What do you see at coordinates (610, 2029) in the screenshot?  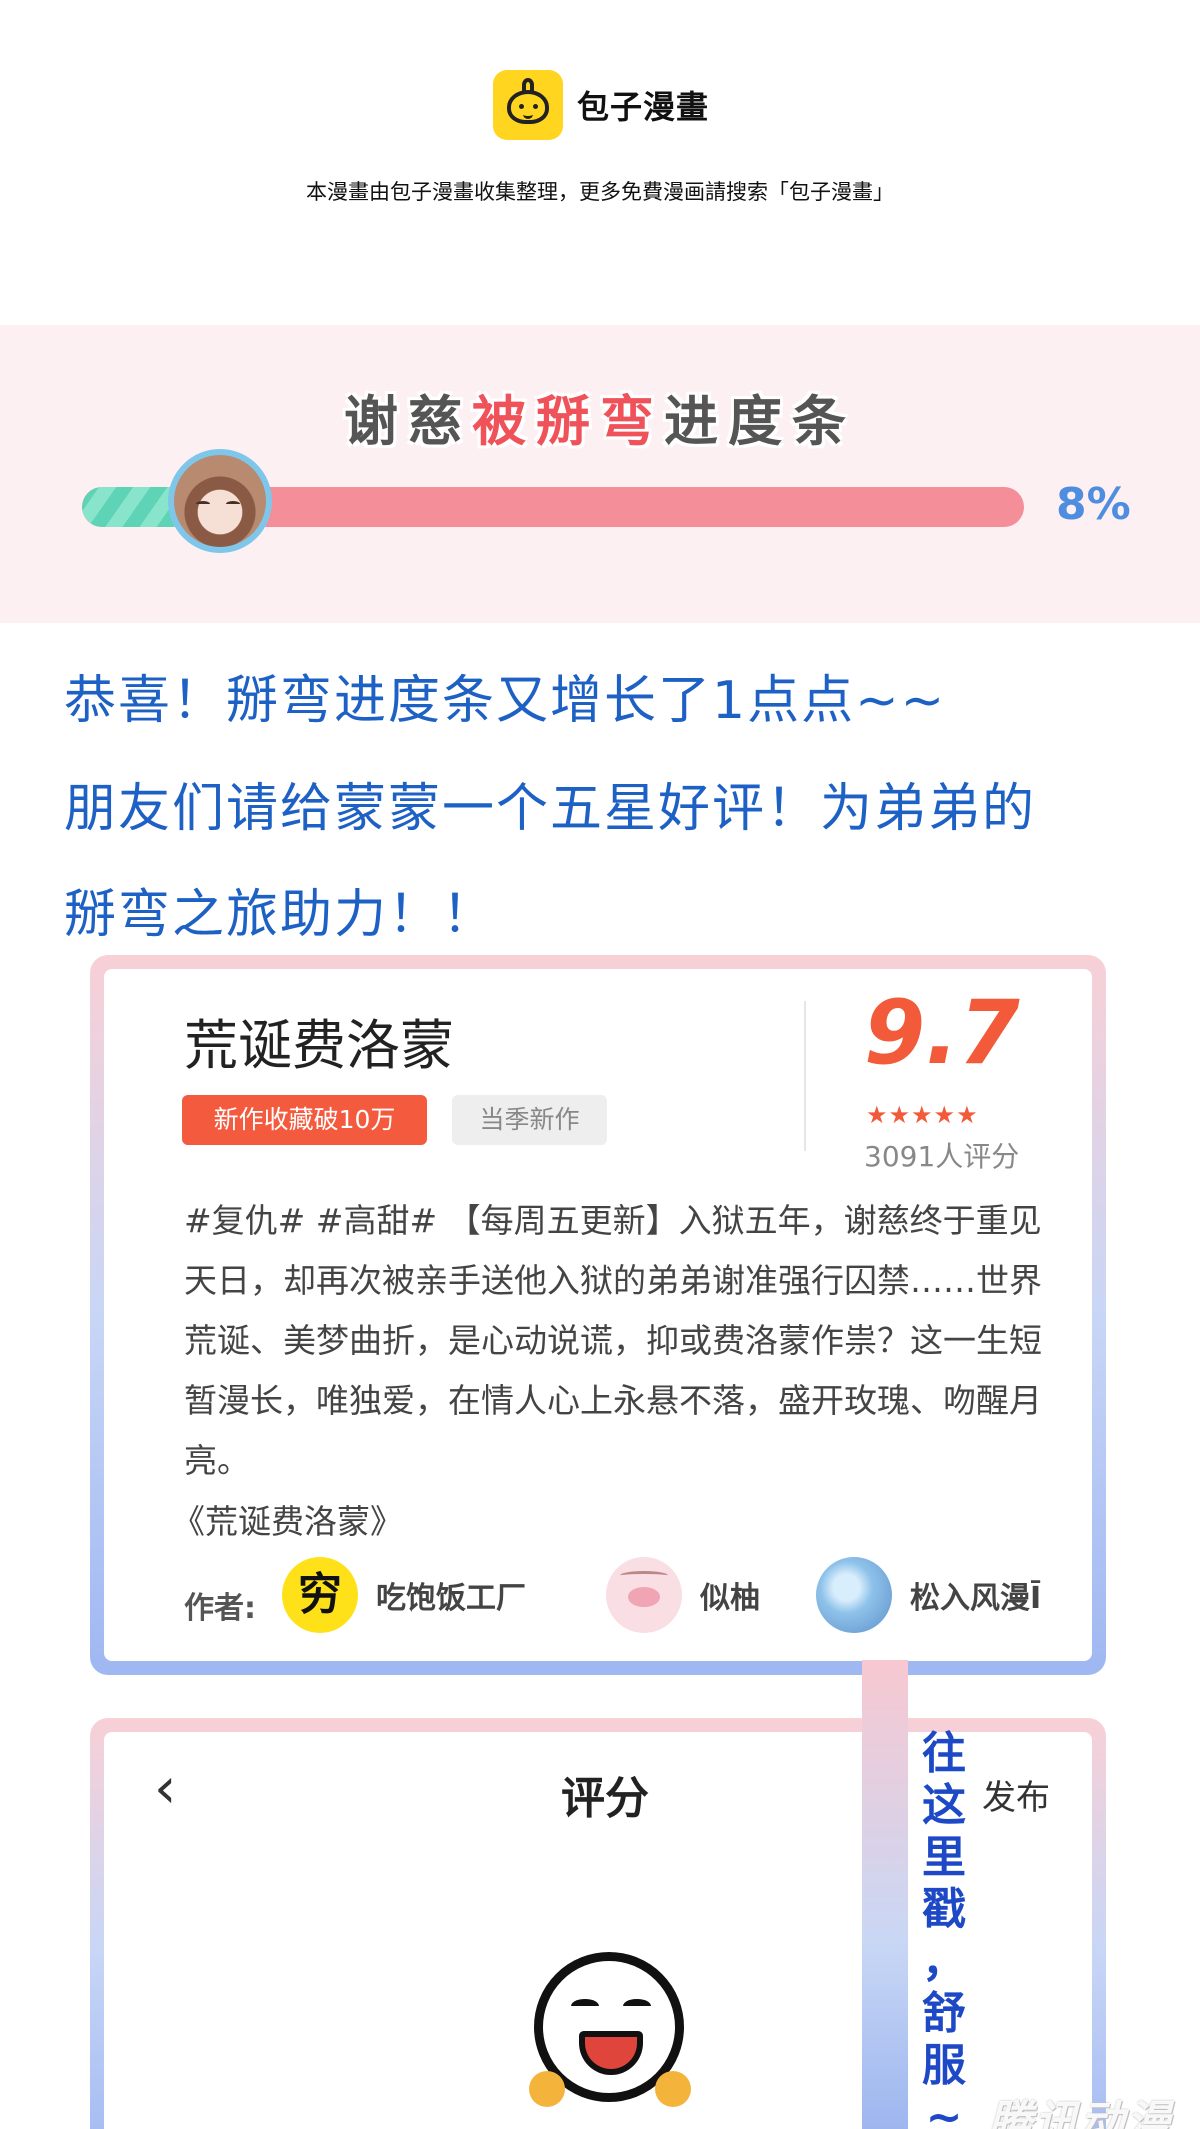 I see `laughing-face-icon` at bounding box center [610, 2029].